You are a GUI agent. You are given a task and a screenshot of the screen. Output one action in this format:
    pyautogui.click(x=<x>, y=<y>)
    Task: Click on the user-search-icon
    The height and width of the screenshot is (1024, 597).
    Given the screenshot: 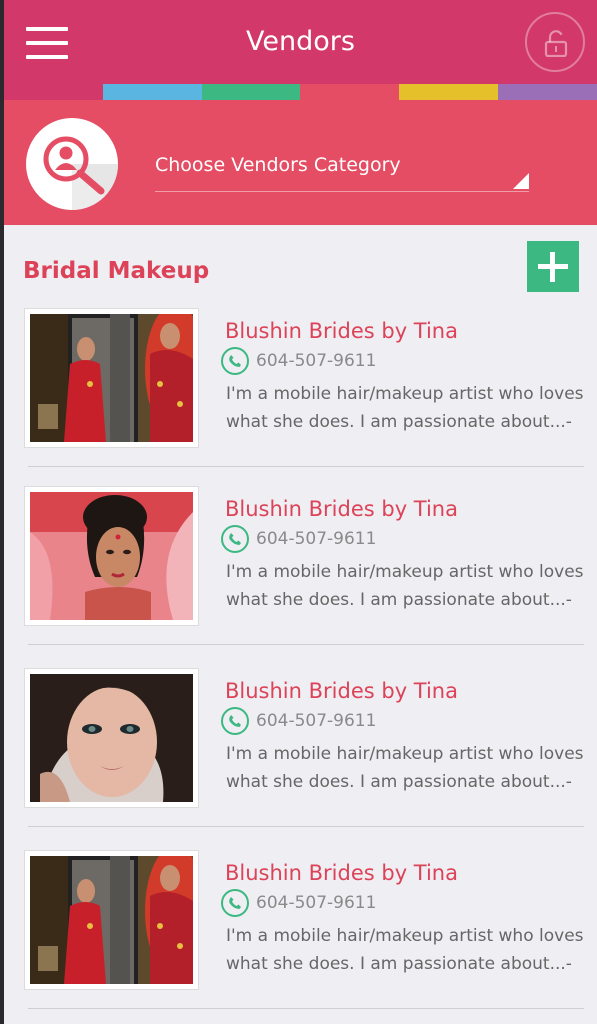 What is the action you would take?
    pyautogui.click(x=72, y=164)
    